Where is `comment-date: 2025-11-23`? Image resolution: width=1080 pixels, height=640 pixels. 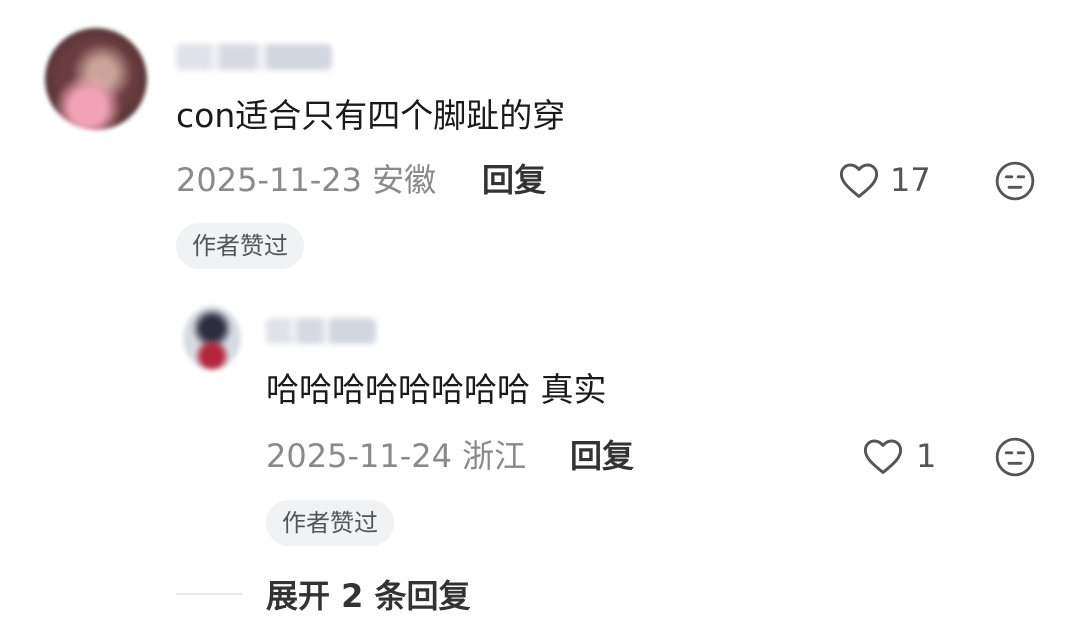 comment-date: 2025-11-23 is located at coordinates (269, 180).